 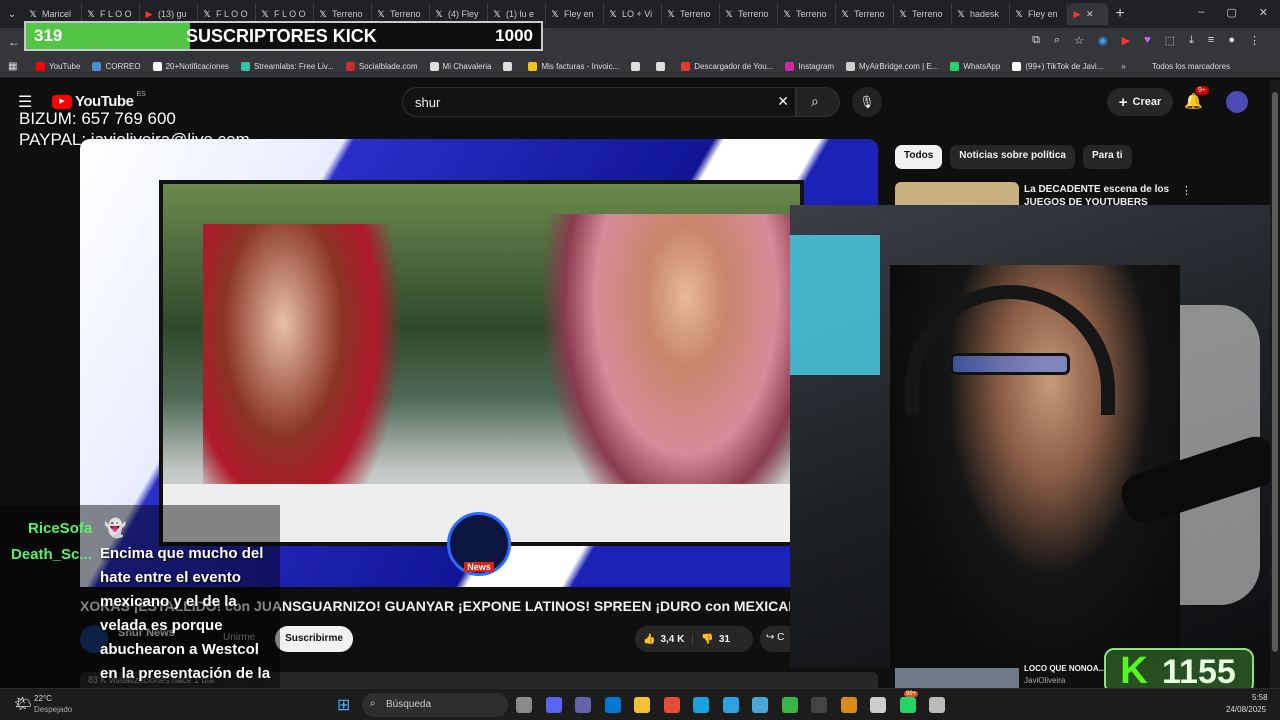 I want to click on extension-icon-1: ◉, so click(x=1103, y=40).